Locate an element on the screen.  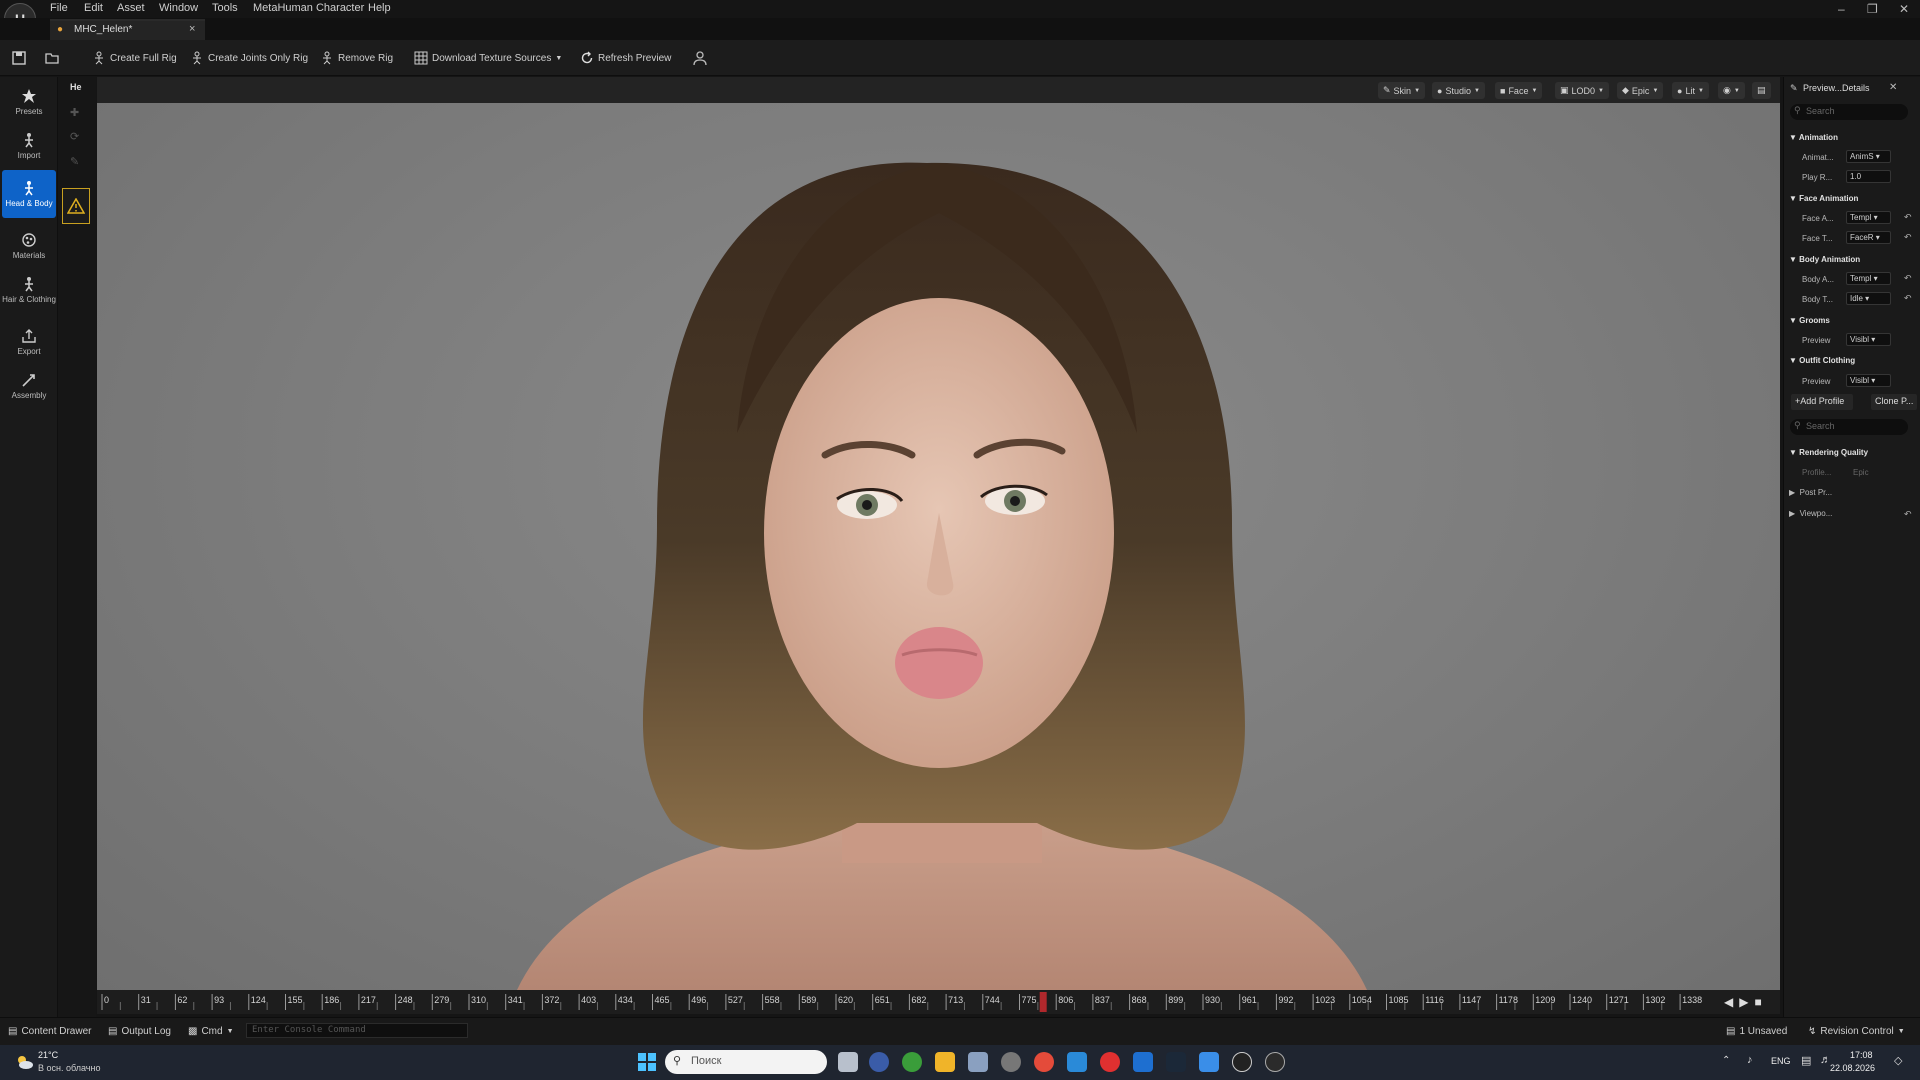
minimize-icon: – is located at coordinates (1841, 9).